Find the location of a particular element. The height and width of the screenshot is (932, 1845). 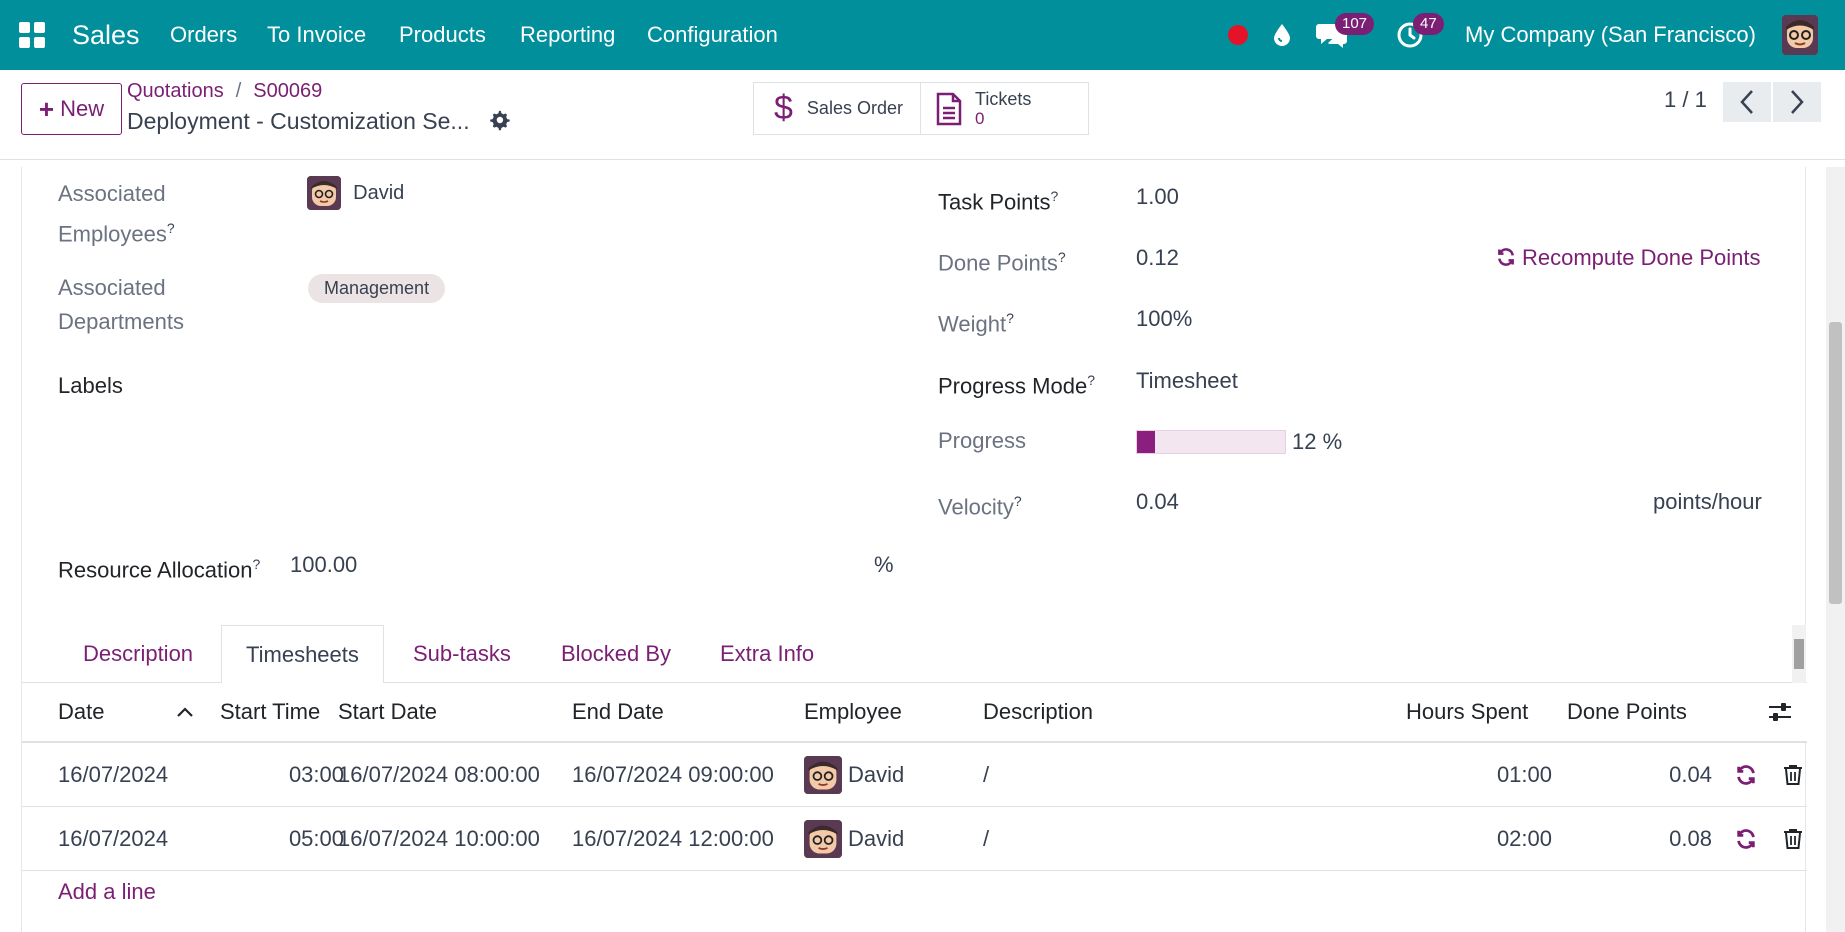

column-employee: Employee is located at coordinates (853, 712).